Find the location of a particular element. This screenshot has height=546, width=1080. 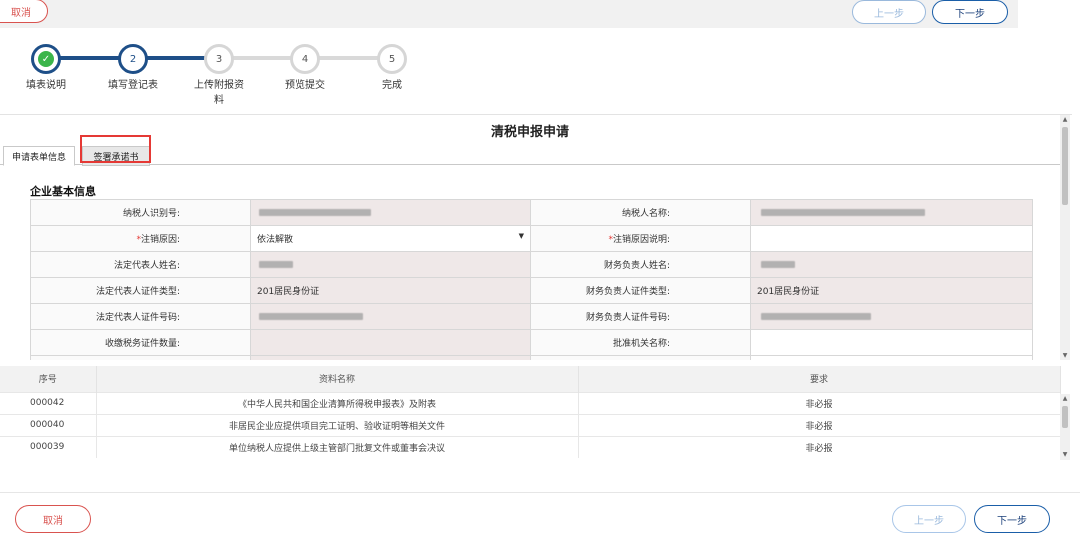

table-row: 000039 单位纳税人应提供上级主管部门批复文件或董事会决议 非必报 is located at coordinates (530, 446).